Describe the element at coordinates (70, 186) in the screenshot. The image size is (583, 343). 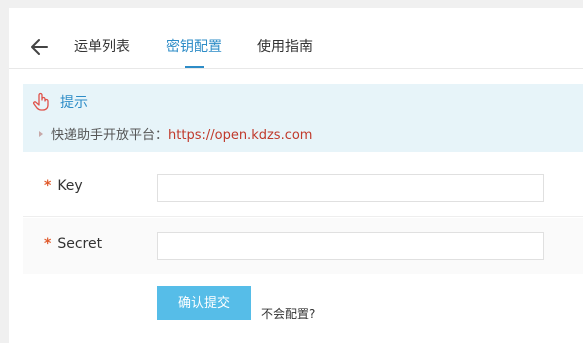
I see `key-label-text: Key` at that location.